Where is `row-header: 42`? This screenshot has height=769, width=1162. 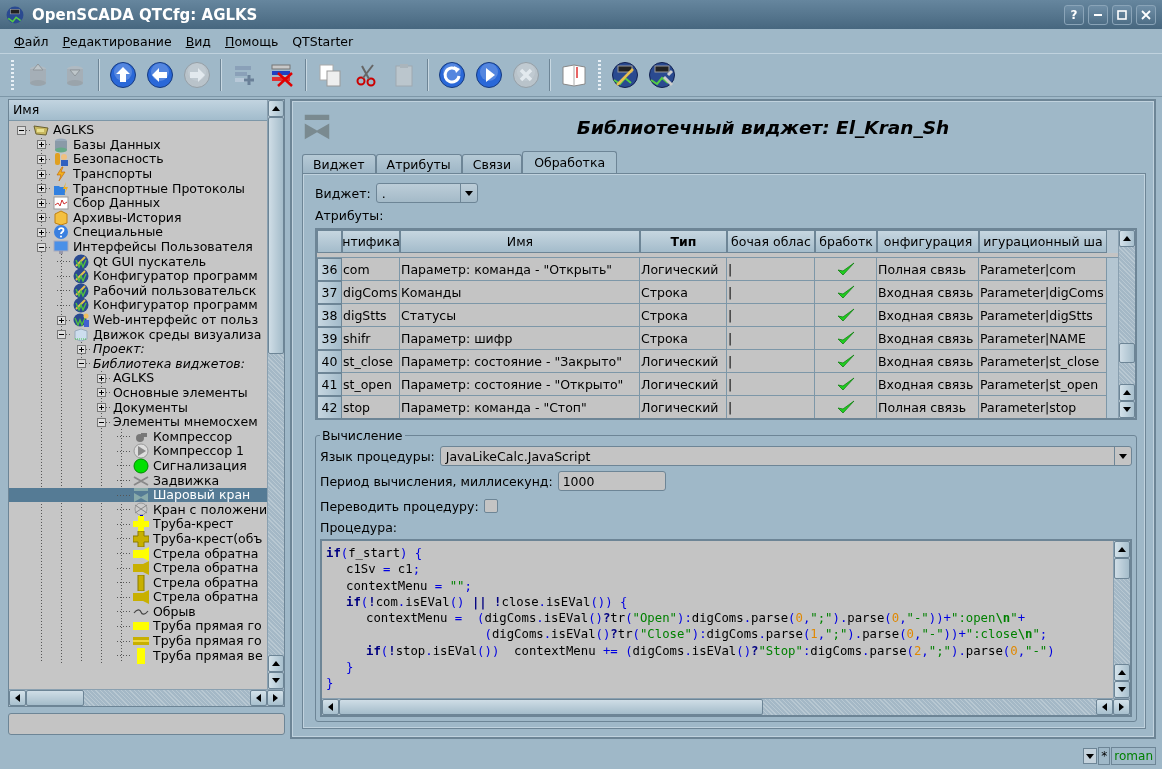 row-header: 42 is located at coordinates (329, 407).